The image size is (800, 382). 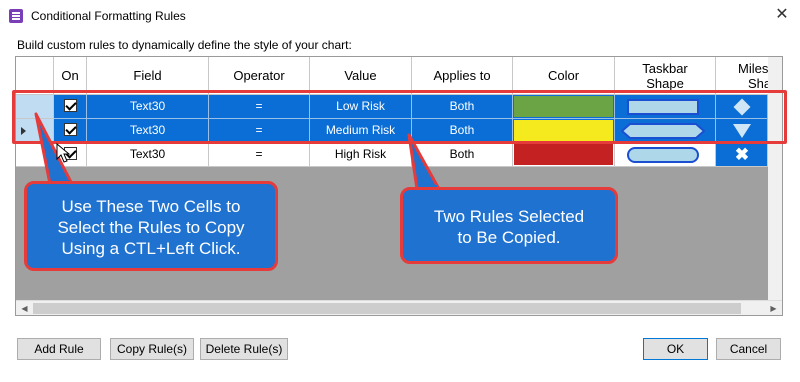 I want to click on column-header-applies-to: Applies to, so click(x=462, y=76).